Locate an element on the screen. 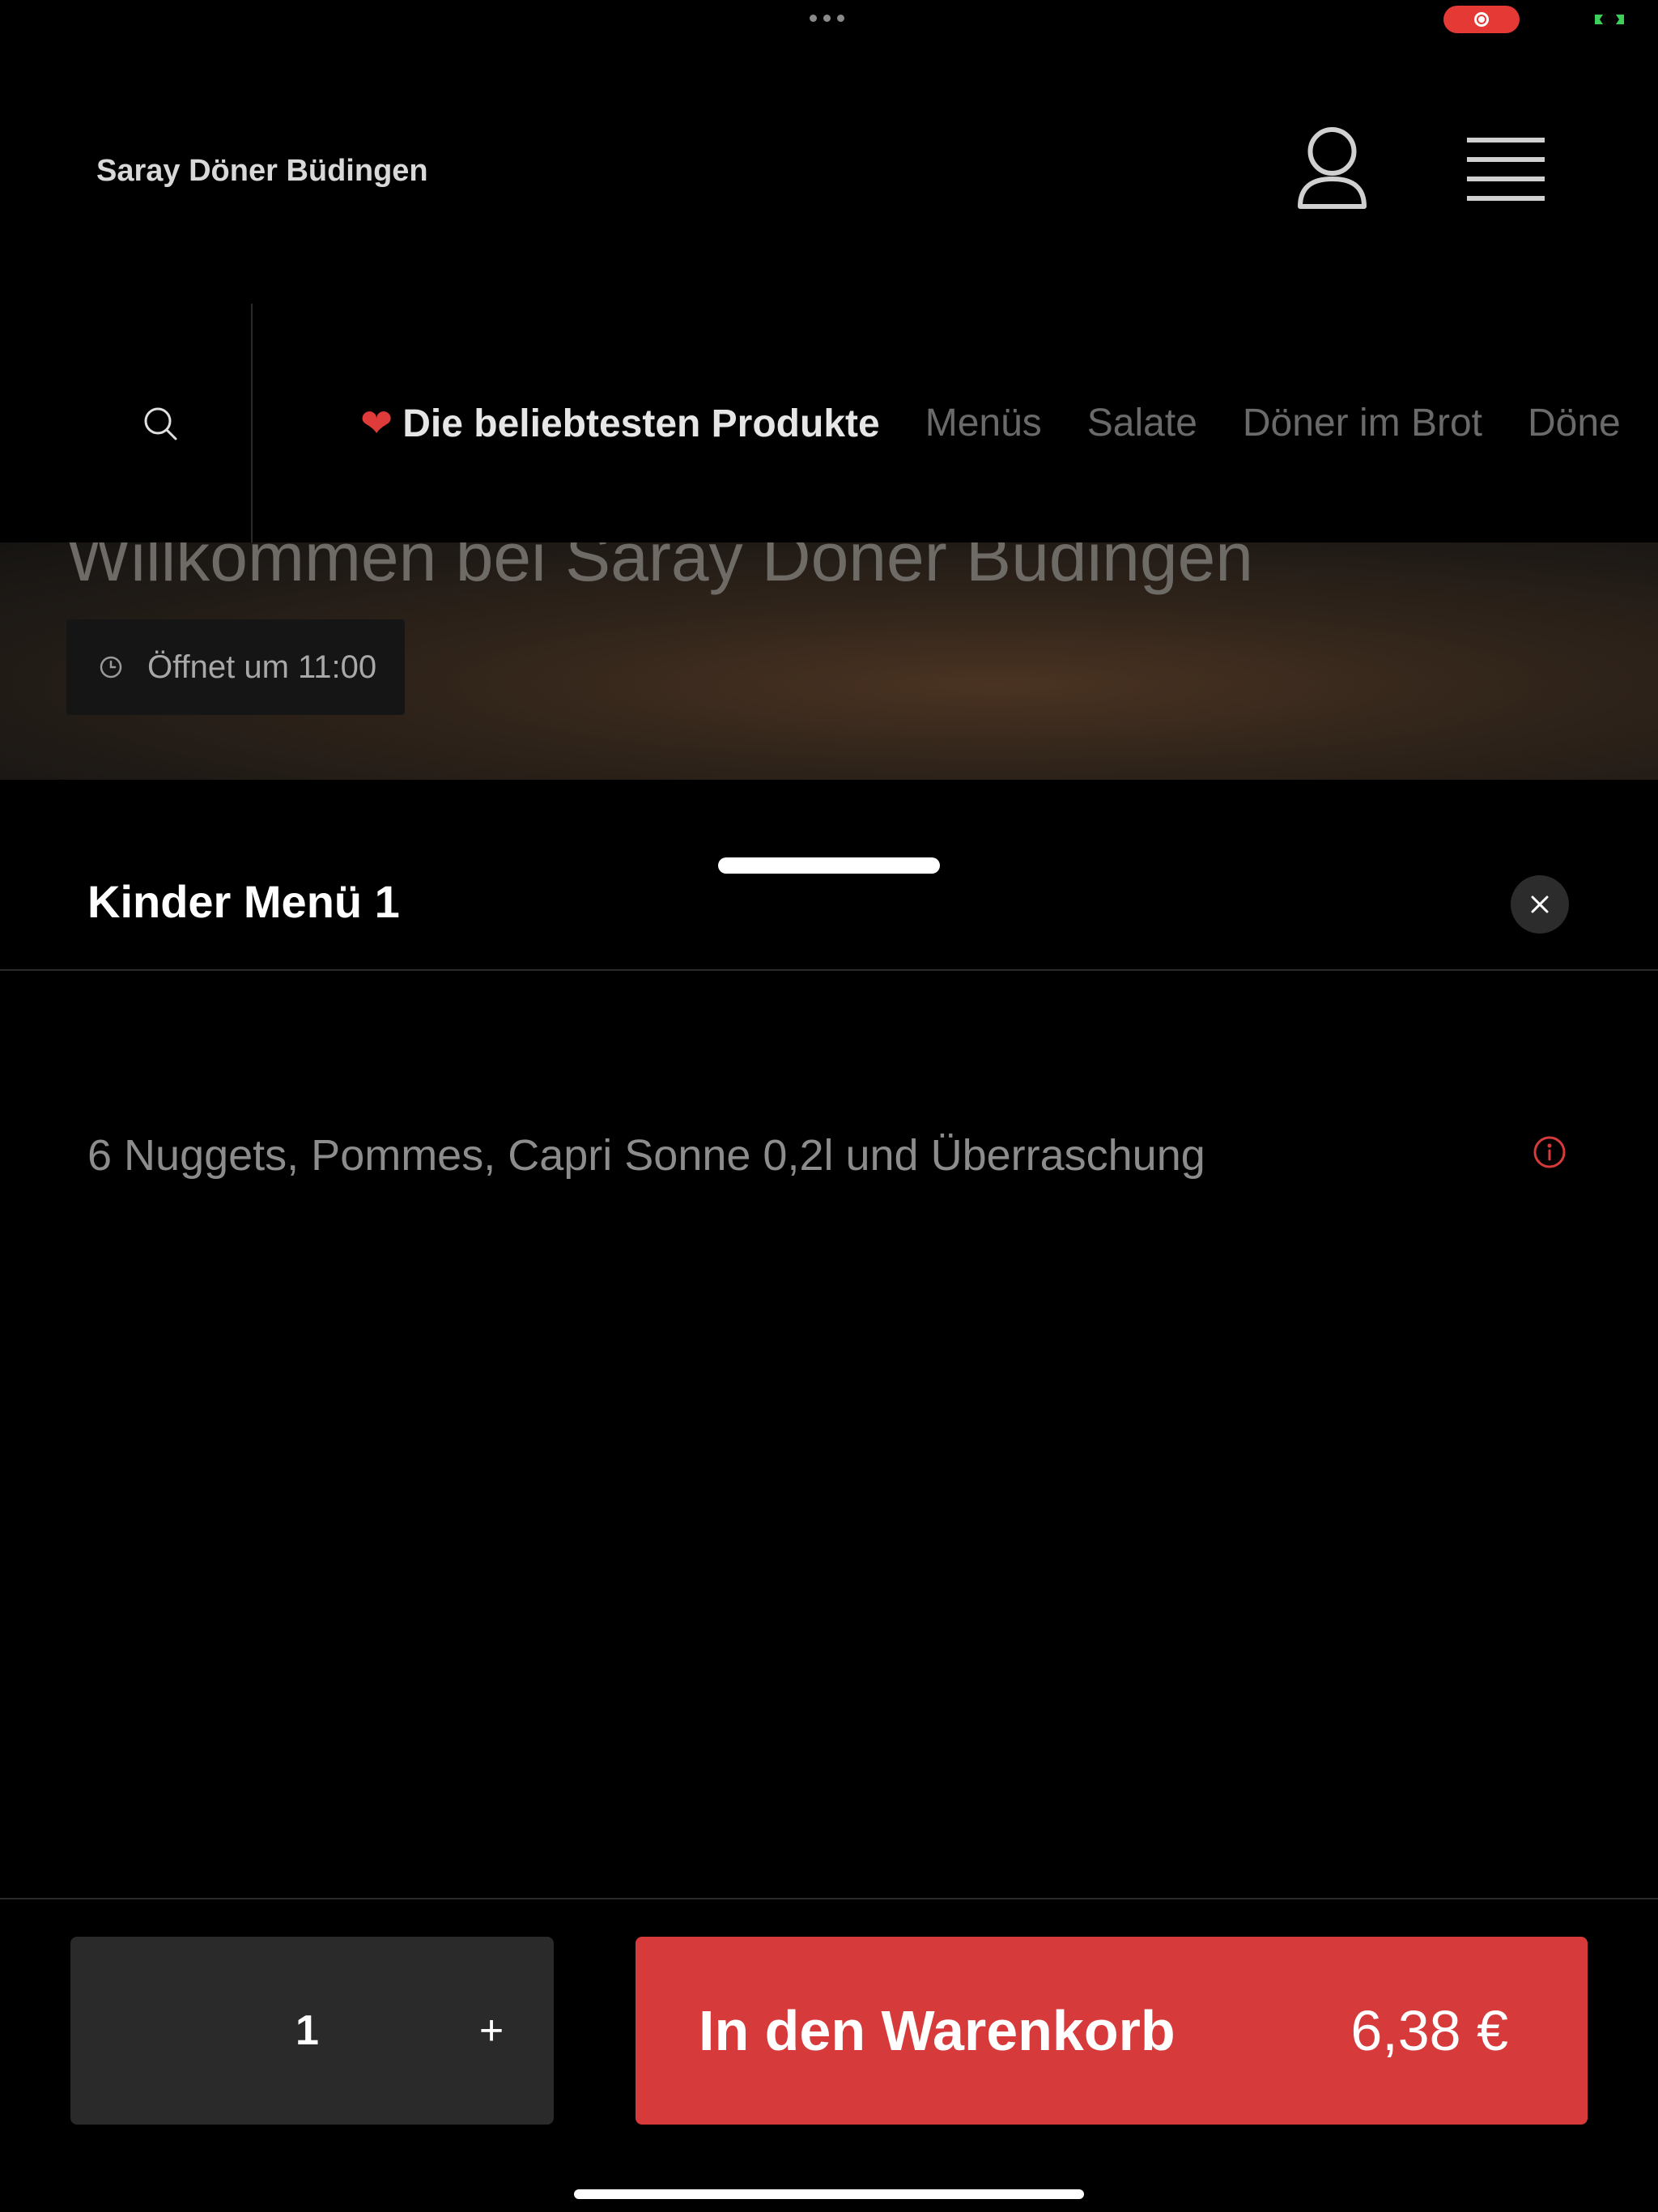 The width and height of the screenshot is (1658, 2212). close-icon is located at coordinates (1540, 904).